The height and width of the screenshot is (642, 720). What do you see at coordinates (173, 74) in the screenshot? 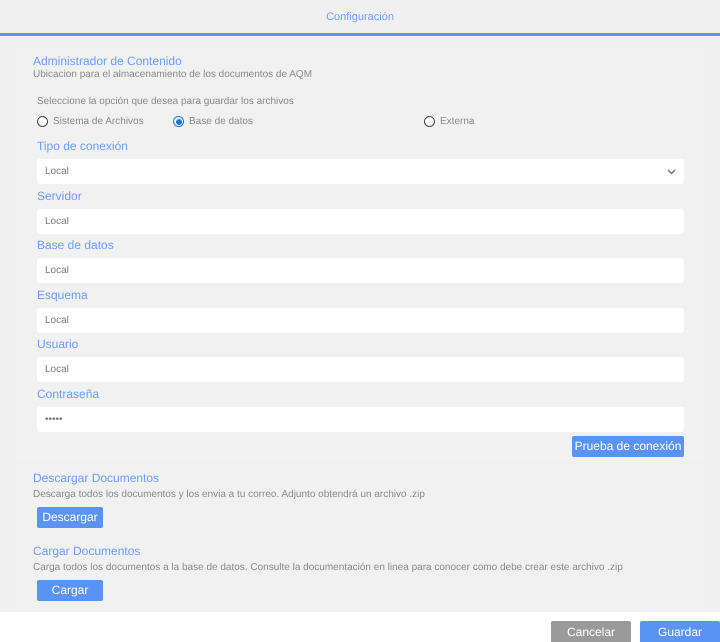
I see `section-description: Ubicacion para el almacenamiento de los documentos de AQM` at bounding box center [173, 74].